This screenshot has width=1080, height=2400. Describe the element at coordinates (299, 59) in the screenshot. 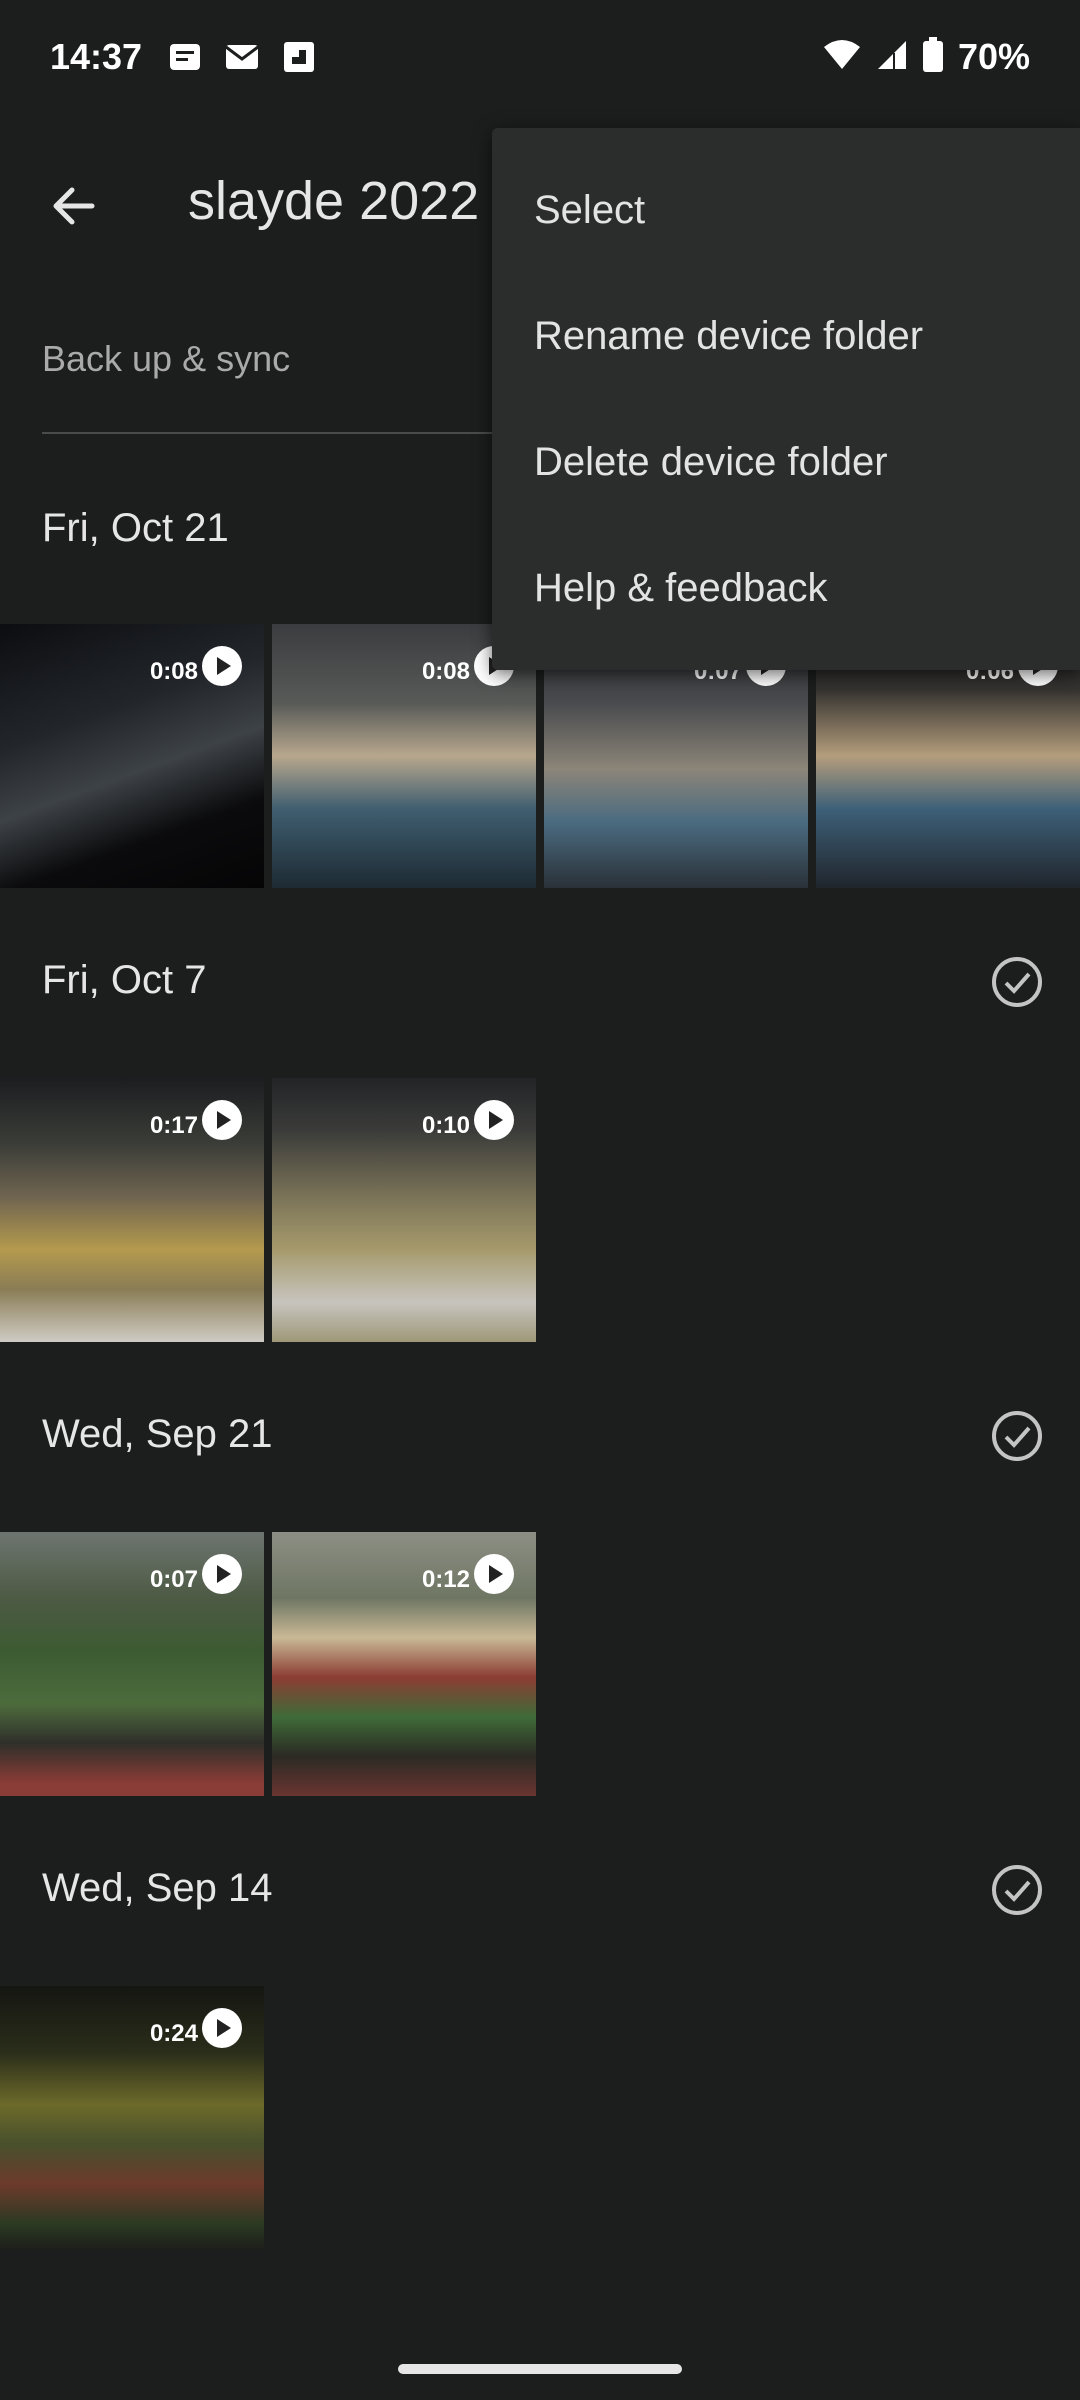

I see `flipboard-icon` at that location.